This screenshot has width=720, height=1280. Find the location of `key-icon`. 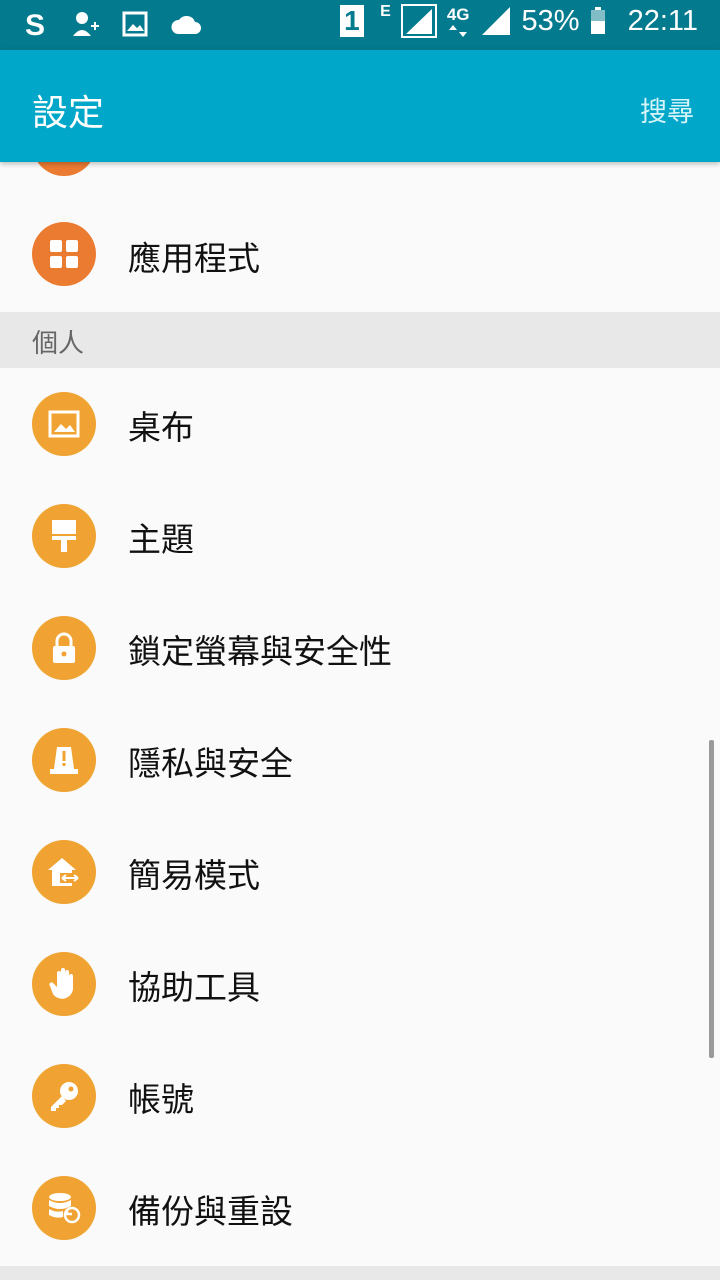

key-icon is located at coordinates (64, 1096).